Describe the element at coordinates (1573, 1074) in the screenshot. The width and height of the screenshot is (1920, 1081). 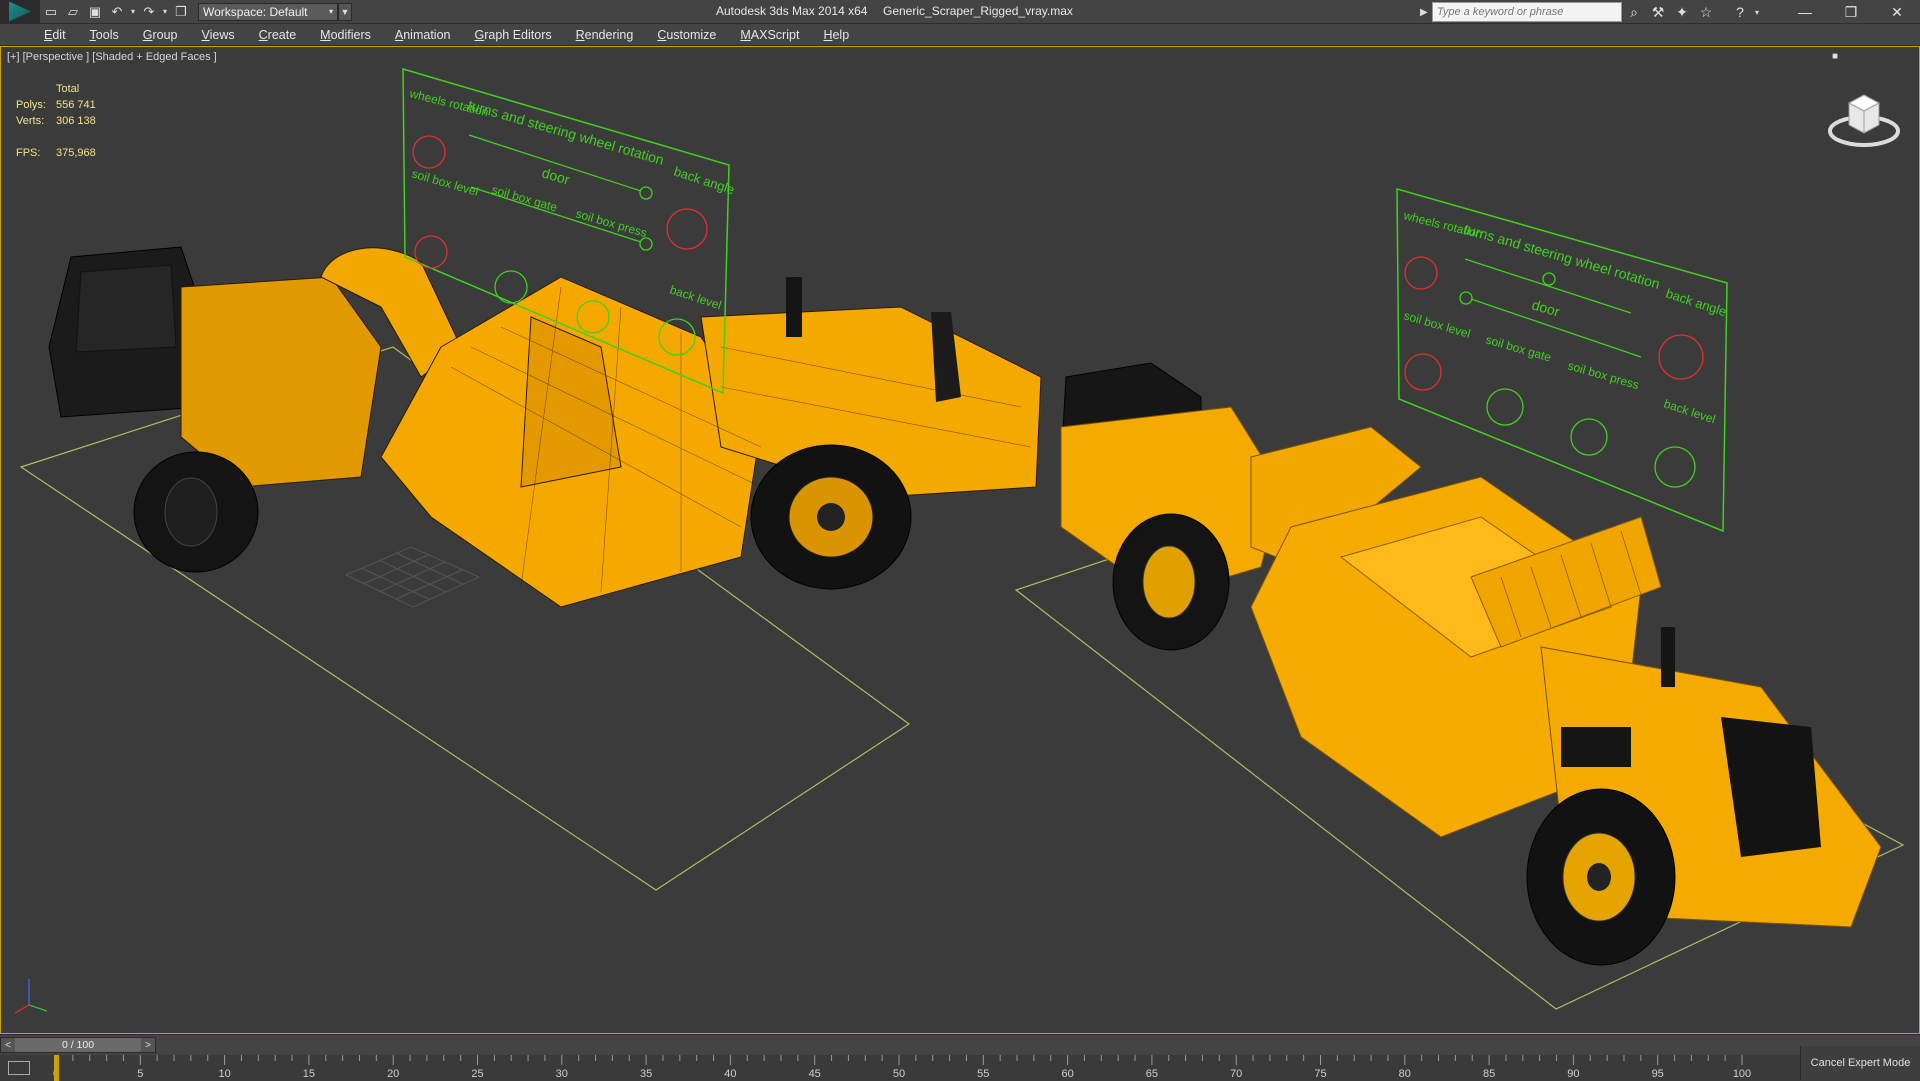
I see `ruler-label: 90` at that location.